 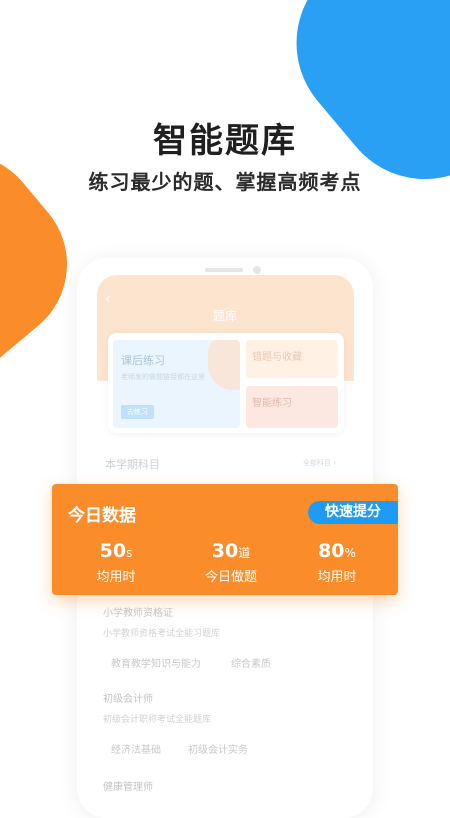 I want to click on subject-subtitle: 小学教师资格考试全能习题库, so click(x=162, y=634).